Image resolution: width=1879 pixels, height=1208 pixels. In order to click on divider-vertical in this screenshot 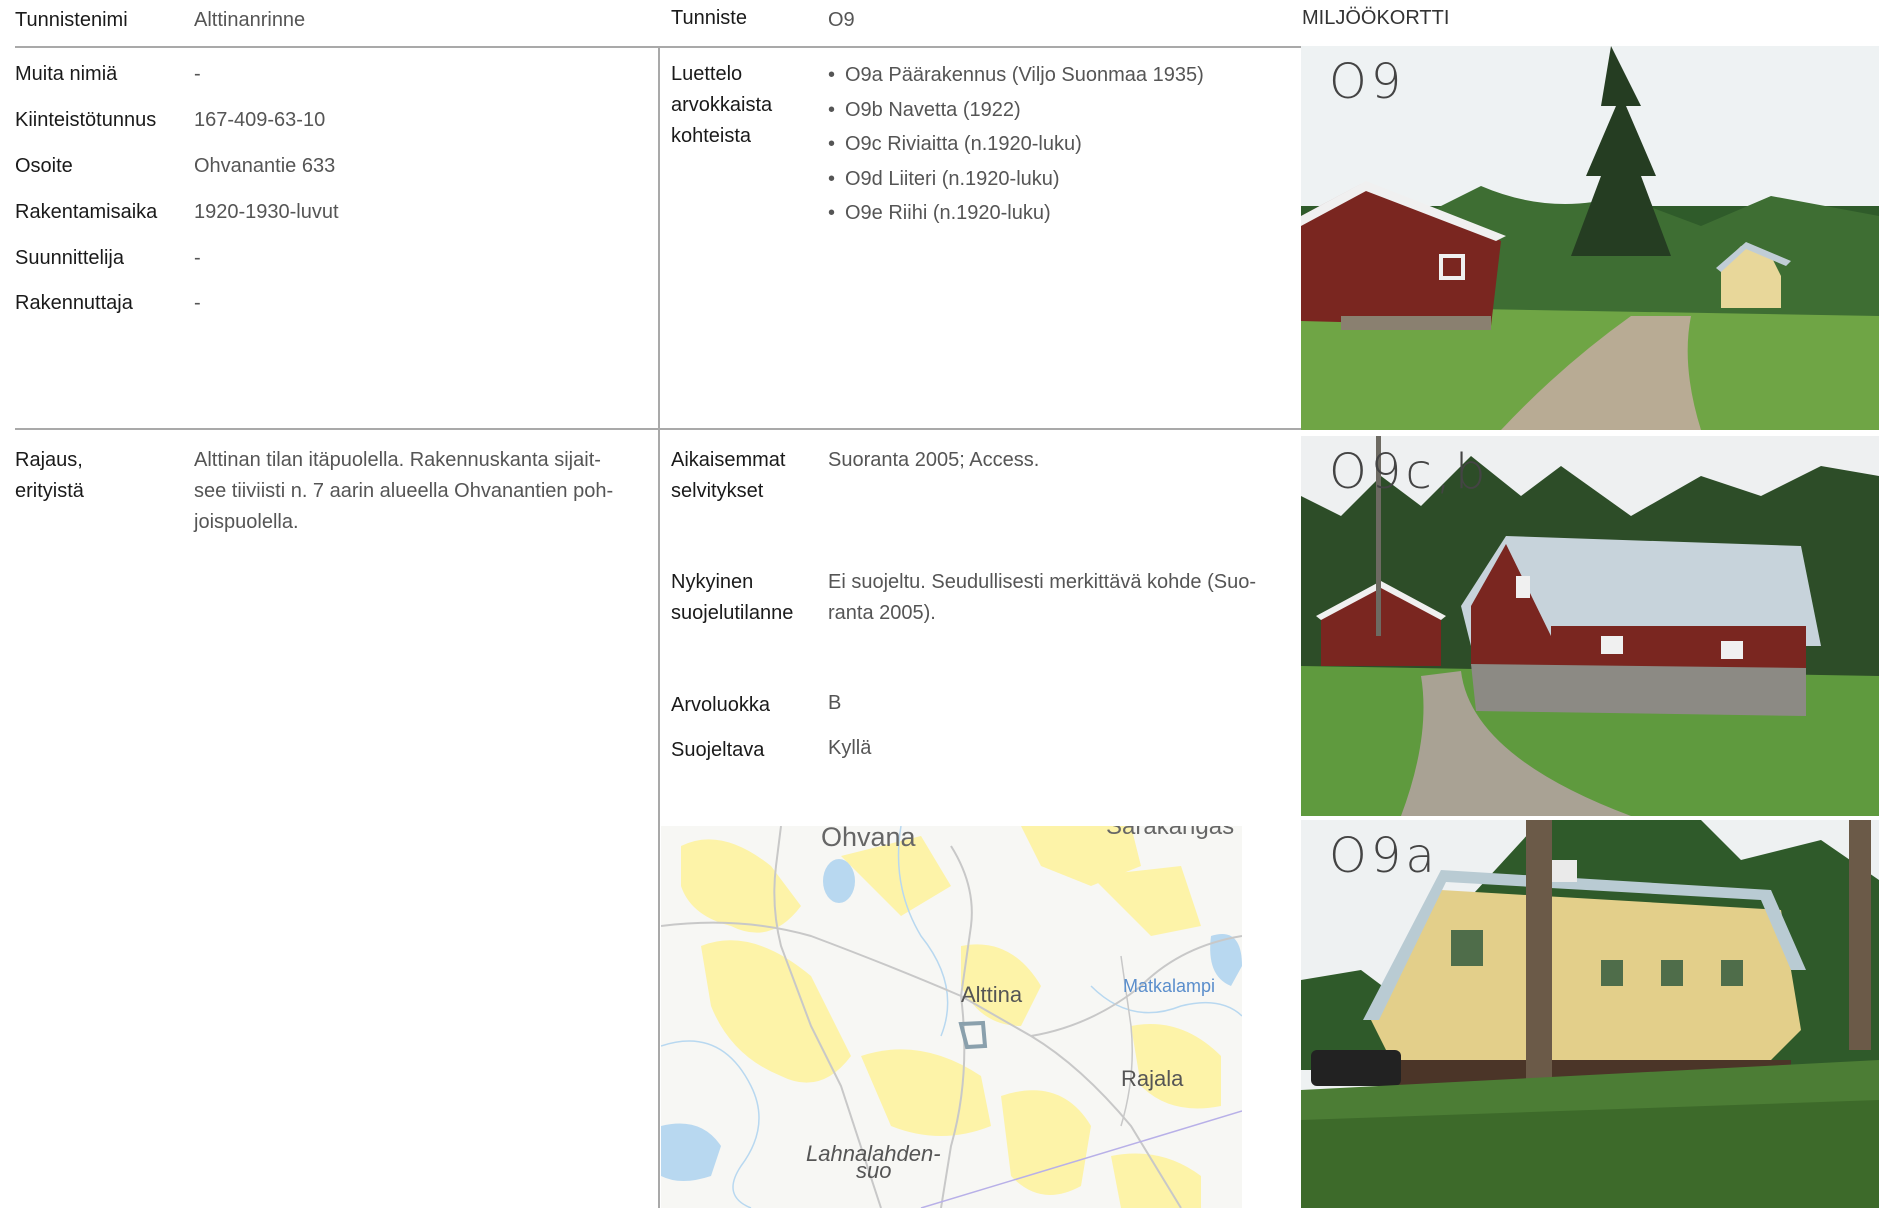, I will do `click(659, 627)`.